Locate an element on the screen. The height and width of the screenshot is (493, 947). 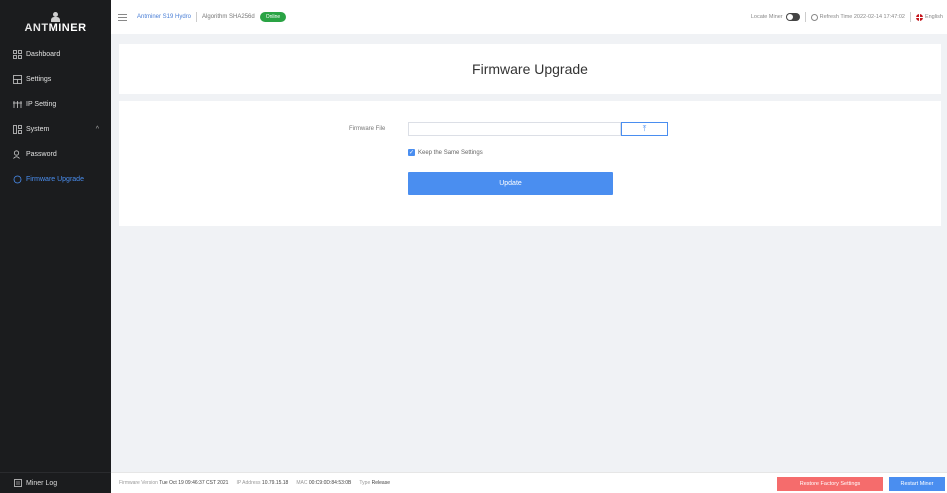
firmware-type-value: Release is located at coordinates (380, 483).